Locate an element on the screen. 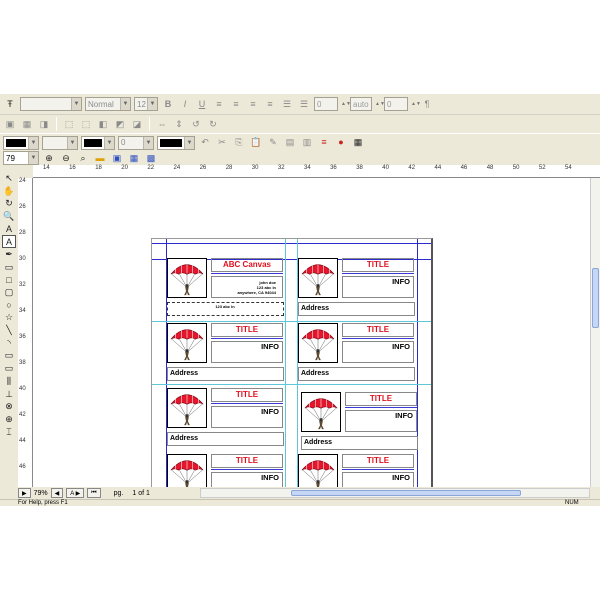 The width and height of the screenshot is (600, 600). text-tool-icon: A is located at coordinates (9, 229).